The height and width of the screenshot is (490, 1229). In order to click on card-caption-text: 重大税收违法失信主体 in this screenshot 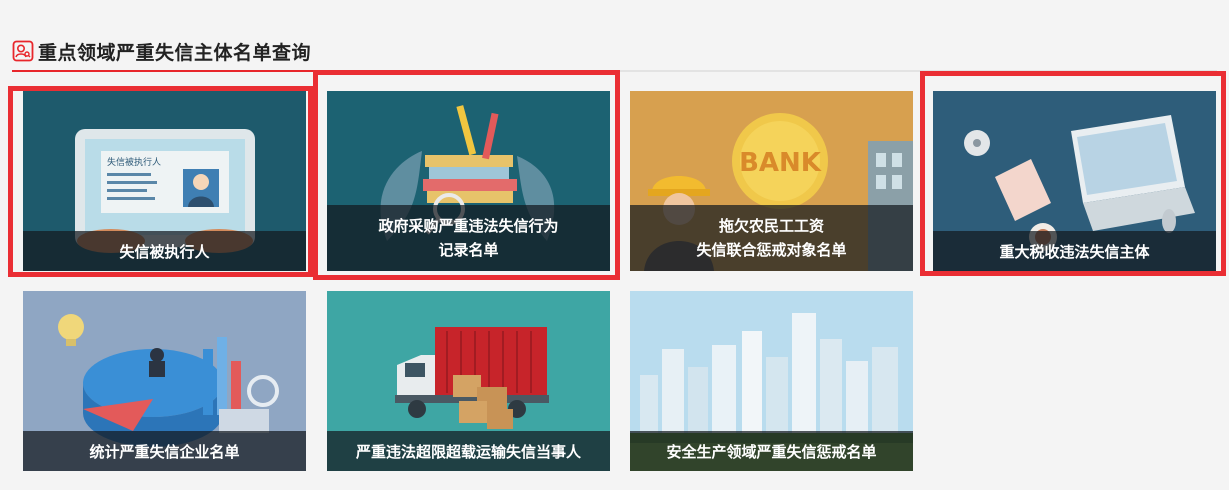, I will do `click(1074, 251)`.